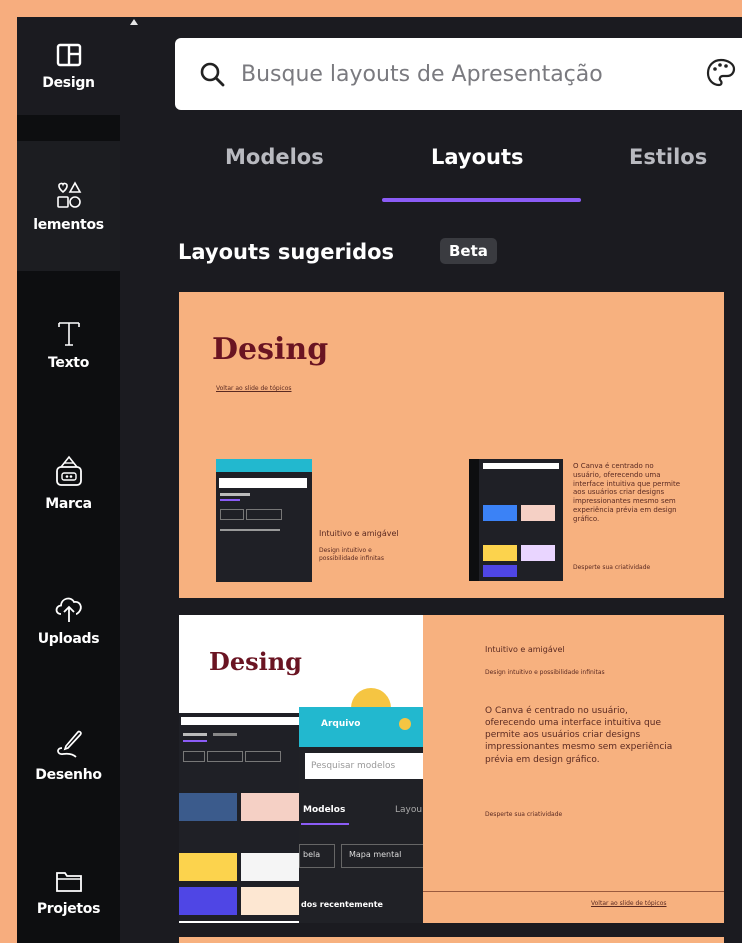  I want to click on tab-layouts: Layouts, so click(477, 157).